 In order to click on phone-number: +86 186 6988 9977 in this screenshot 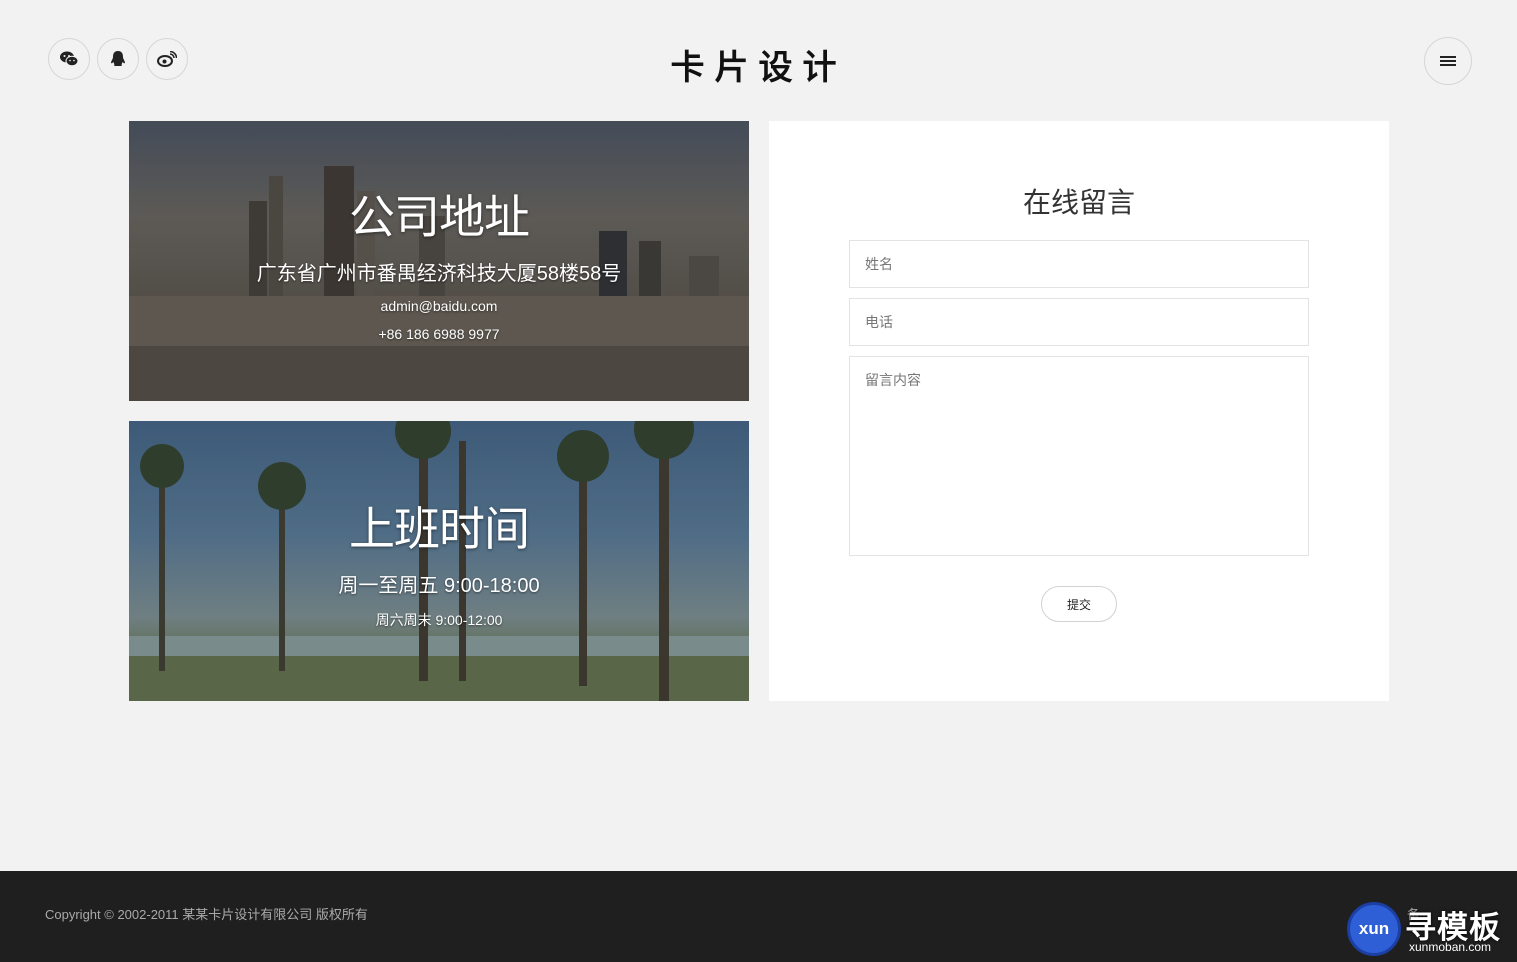, I will do `click(439, 333)`.